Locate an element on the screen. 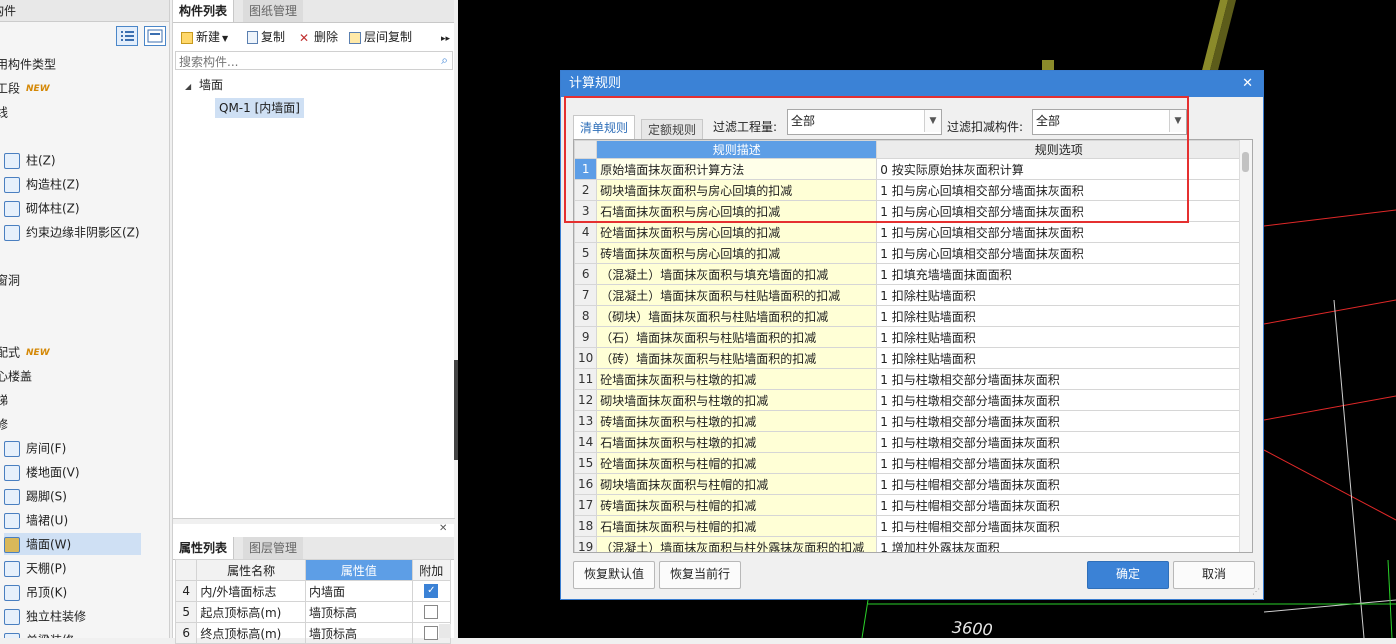 The image size is (1396, 644). table-row: 17 砖墙面抹灰面积与柱帽的扣减 1 扣与柱帽相交部分墙面抹灰面积 is located at coordinates (908, 505).